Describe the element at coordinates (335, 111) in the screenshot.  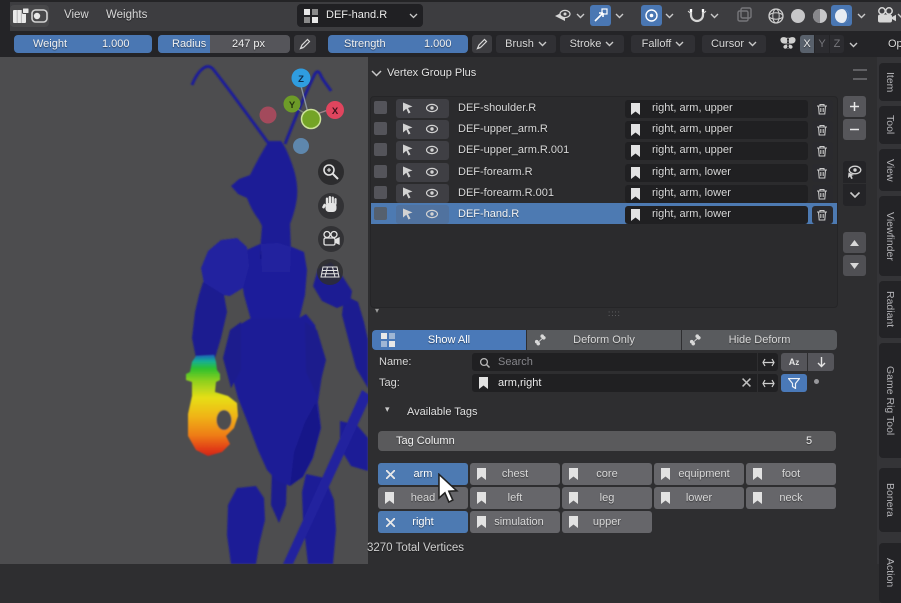
I see `svg-text: X` at that location.